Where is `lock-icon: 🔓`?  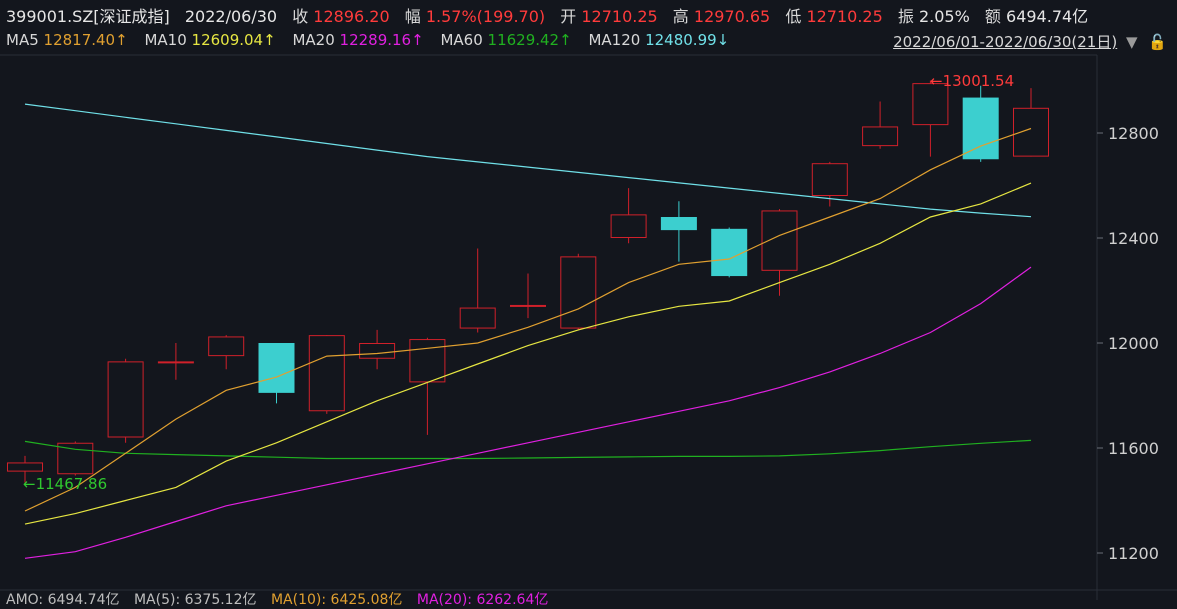
lock-icon: 🔓 is located at coordinates (1157, 42).